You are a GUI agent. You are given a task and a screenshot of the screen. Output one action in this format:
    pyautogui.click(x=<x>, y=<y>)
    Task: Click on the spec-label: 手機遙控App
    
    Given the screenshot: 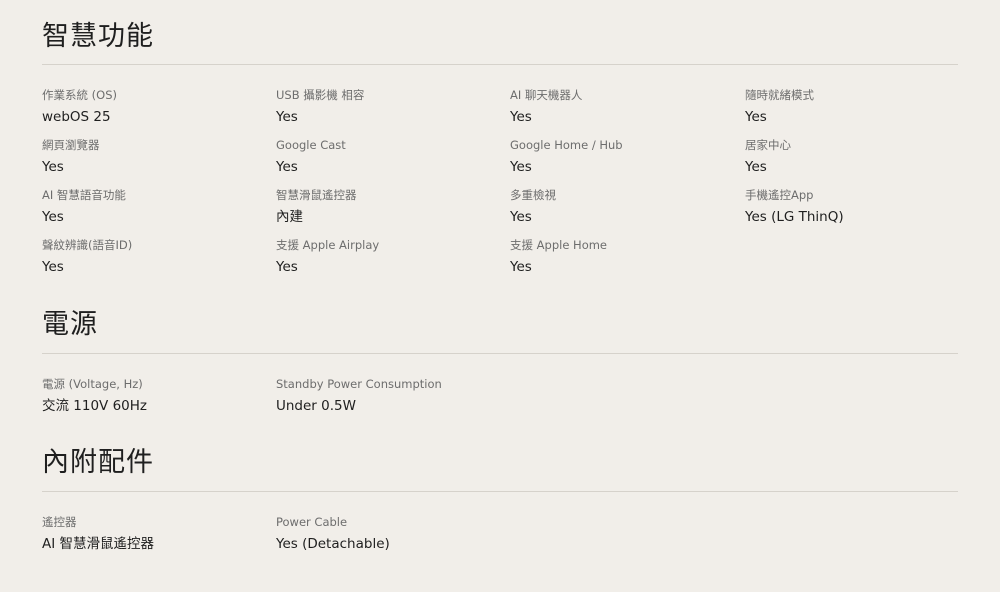 What is the action you would take?
    pyautogui.click(x=779, y=195)
    